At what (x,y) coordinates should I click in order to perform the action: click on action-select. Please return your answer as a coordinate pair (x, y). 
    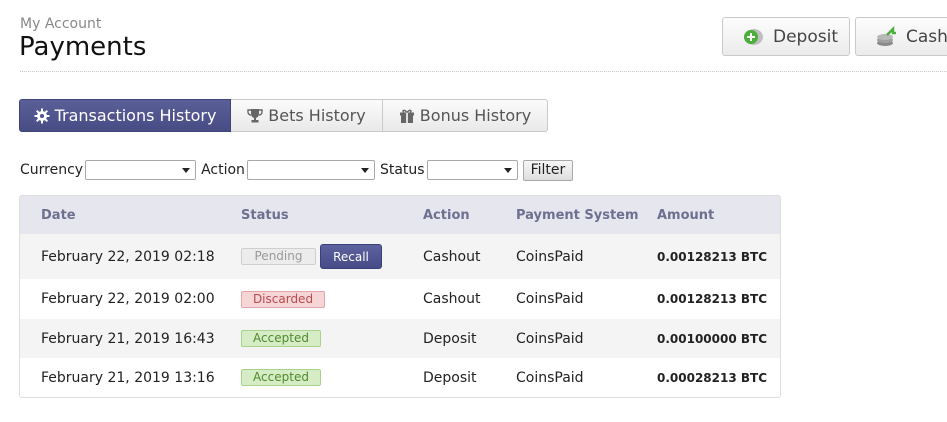
    Looking at the image, I should click on (310, 170).